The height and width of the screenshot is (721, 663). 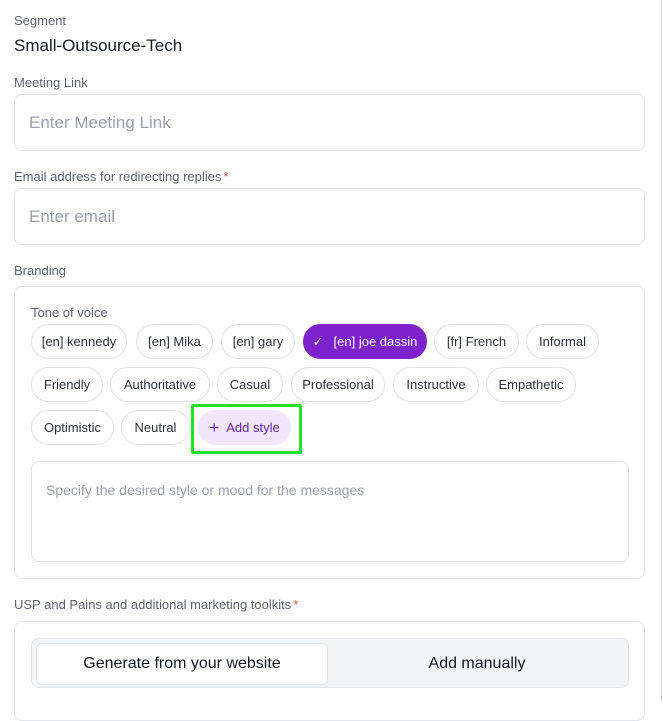 I want to click on tone-chip-label: Instructive, so click(x=436, y=384).